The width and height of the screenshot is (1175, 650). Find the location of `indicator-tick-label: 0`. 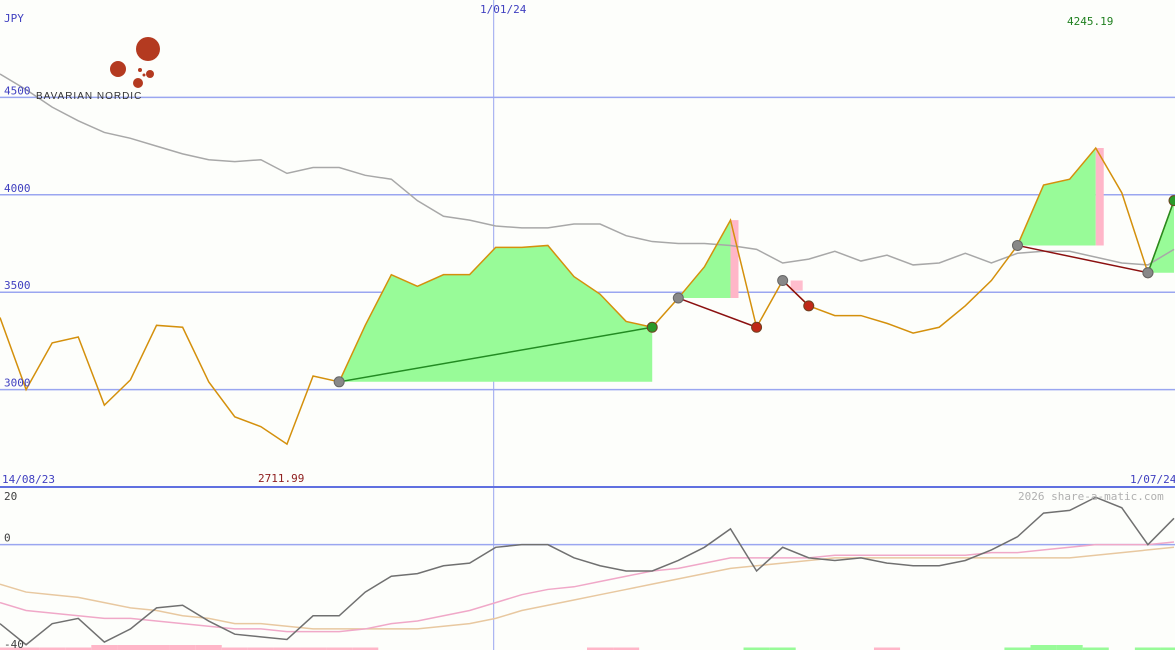

indicator-tick-label: 0 is located at coordinates (7, 538).